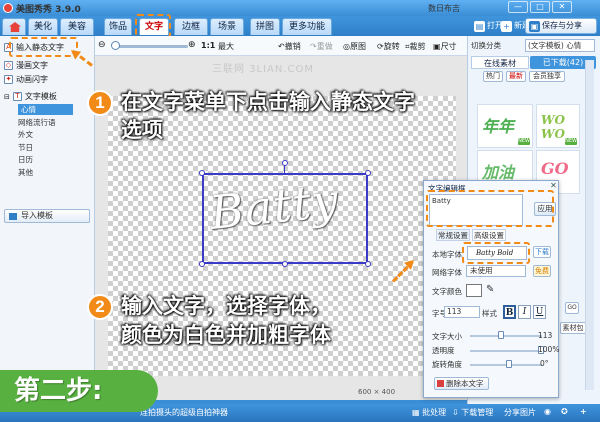 The width and height of the screenshot is (600, 422). What do you see at coordinates (547, 76) in the screenshot?
I see `chip-vip: 会员独享` at bounding box center [547, 76].